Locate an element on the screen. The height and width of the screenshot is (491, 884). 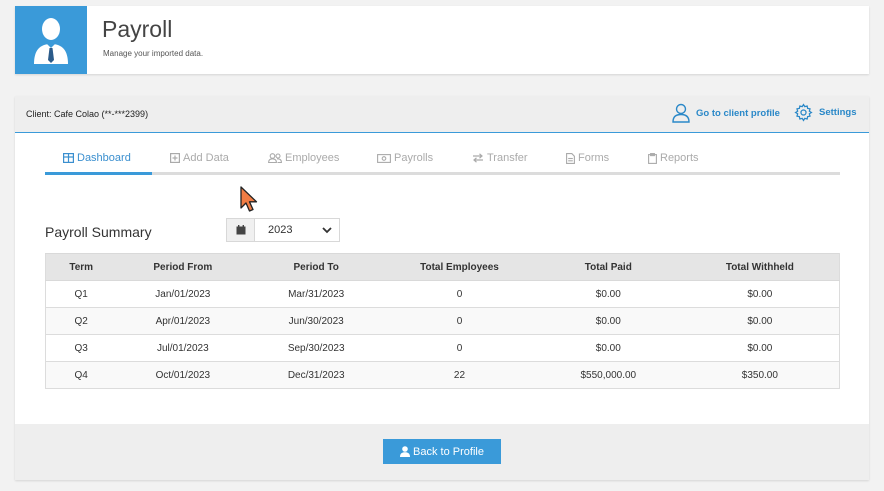
tab-employees: Employees is located at coordinates (303, 158).